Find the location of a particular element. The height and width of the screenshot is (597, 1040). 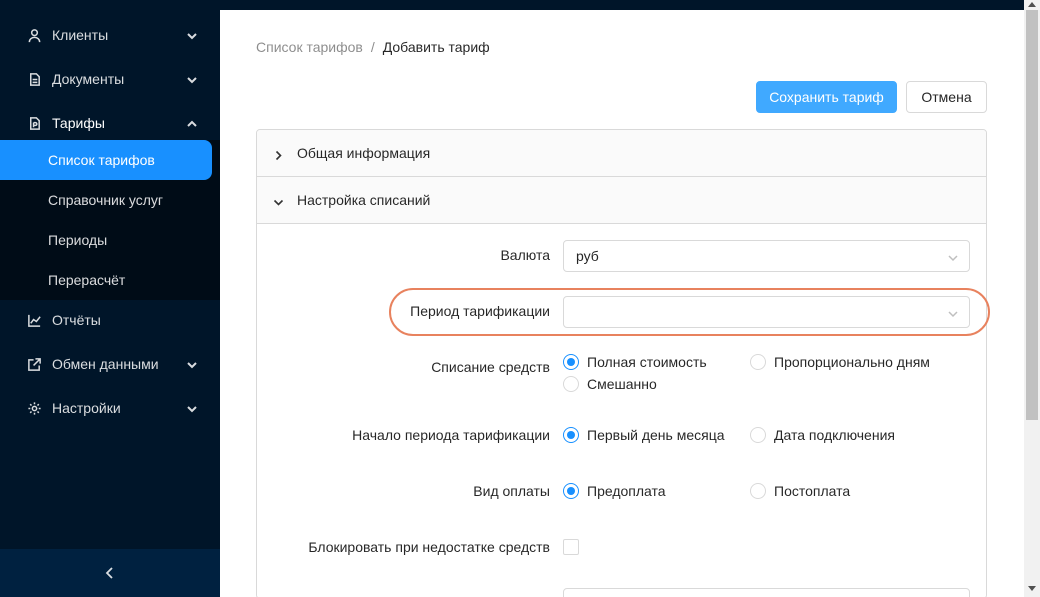

charge-label: Списание средств is located at coordinates (490, 367).